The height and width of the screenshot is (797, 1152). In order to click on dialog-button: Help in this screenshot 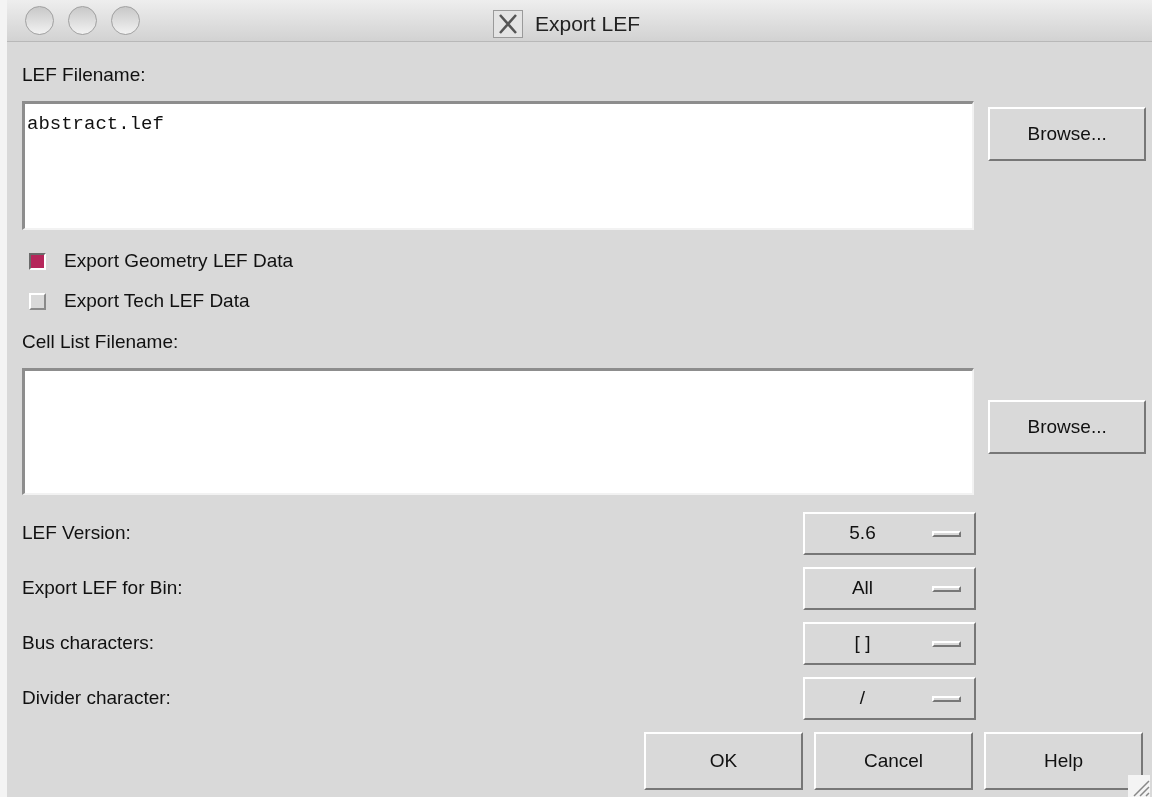, I will do `click(1063, 761)`.